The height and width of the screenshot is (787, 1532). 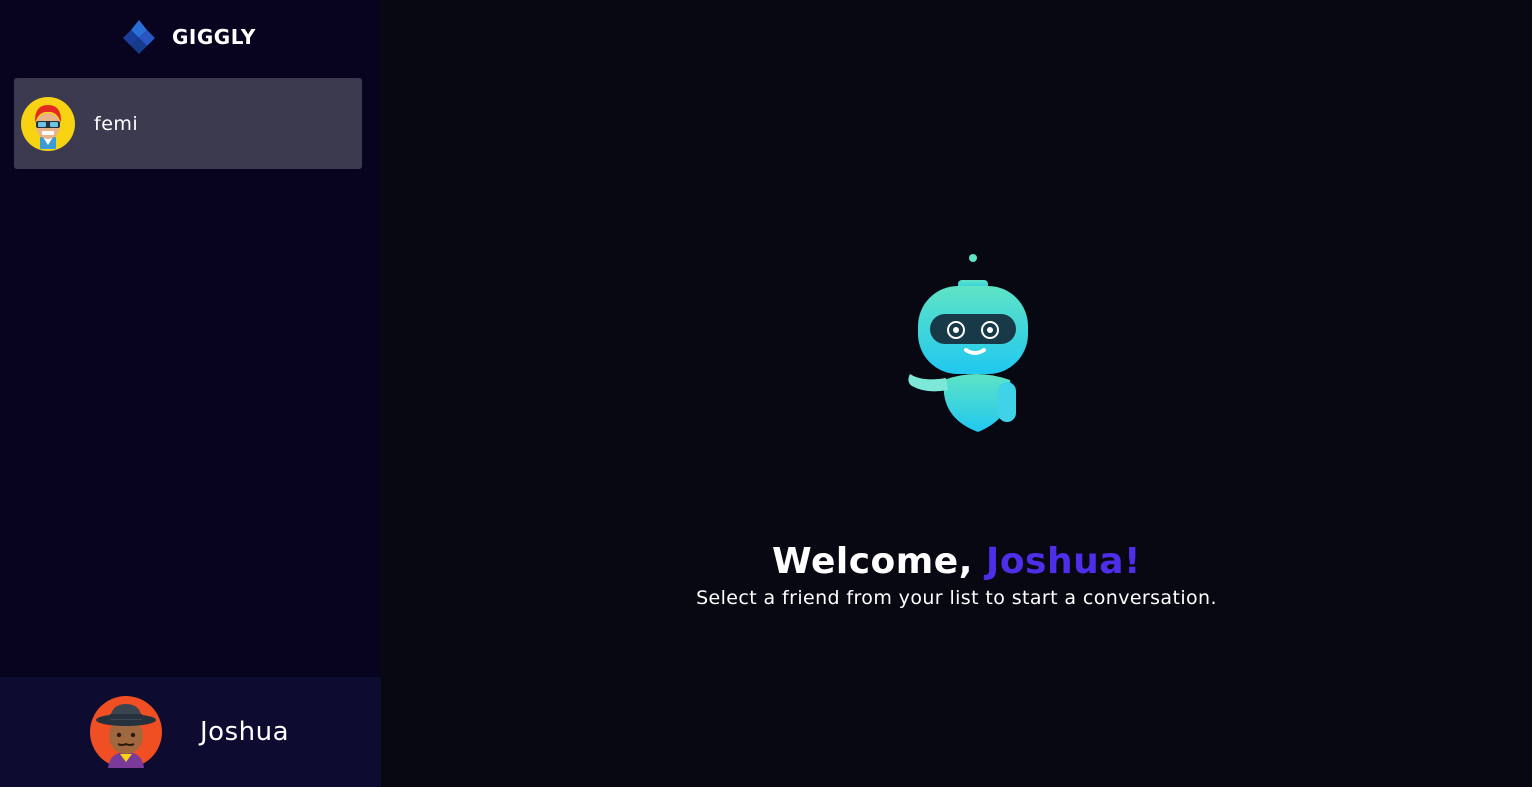 I want to click on welcome-heading: Welcome, Joshua!, so click(x=956, y=561).